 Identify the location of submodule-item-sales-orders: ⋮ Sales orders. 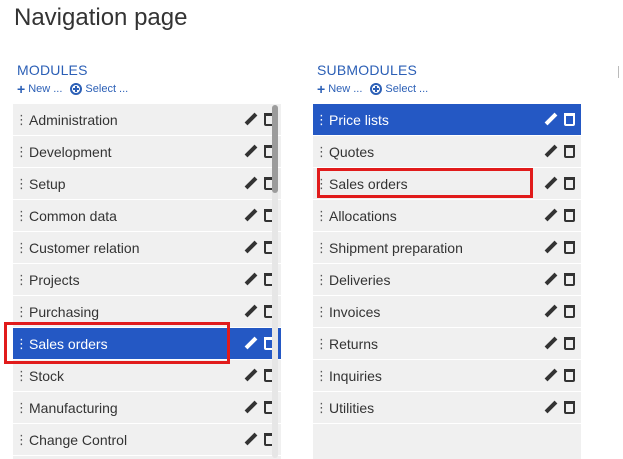
(447, 184).